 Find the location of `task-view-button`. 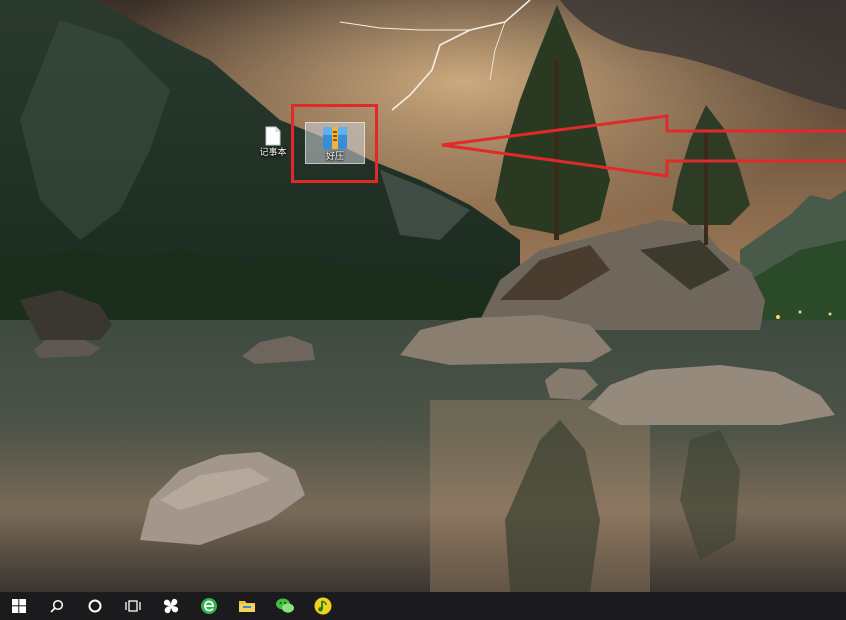

task-view-button is located at coordinates (133, 606).